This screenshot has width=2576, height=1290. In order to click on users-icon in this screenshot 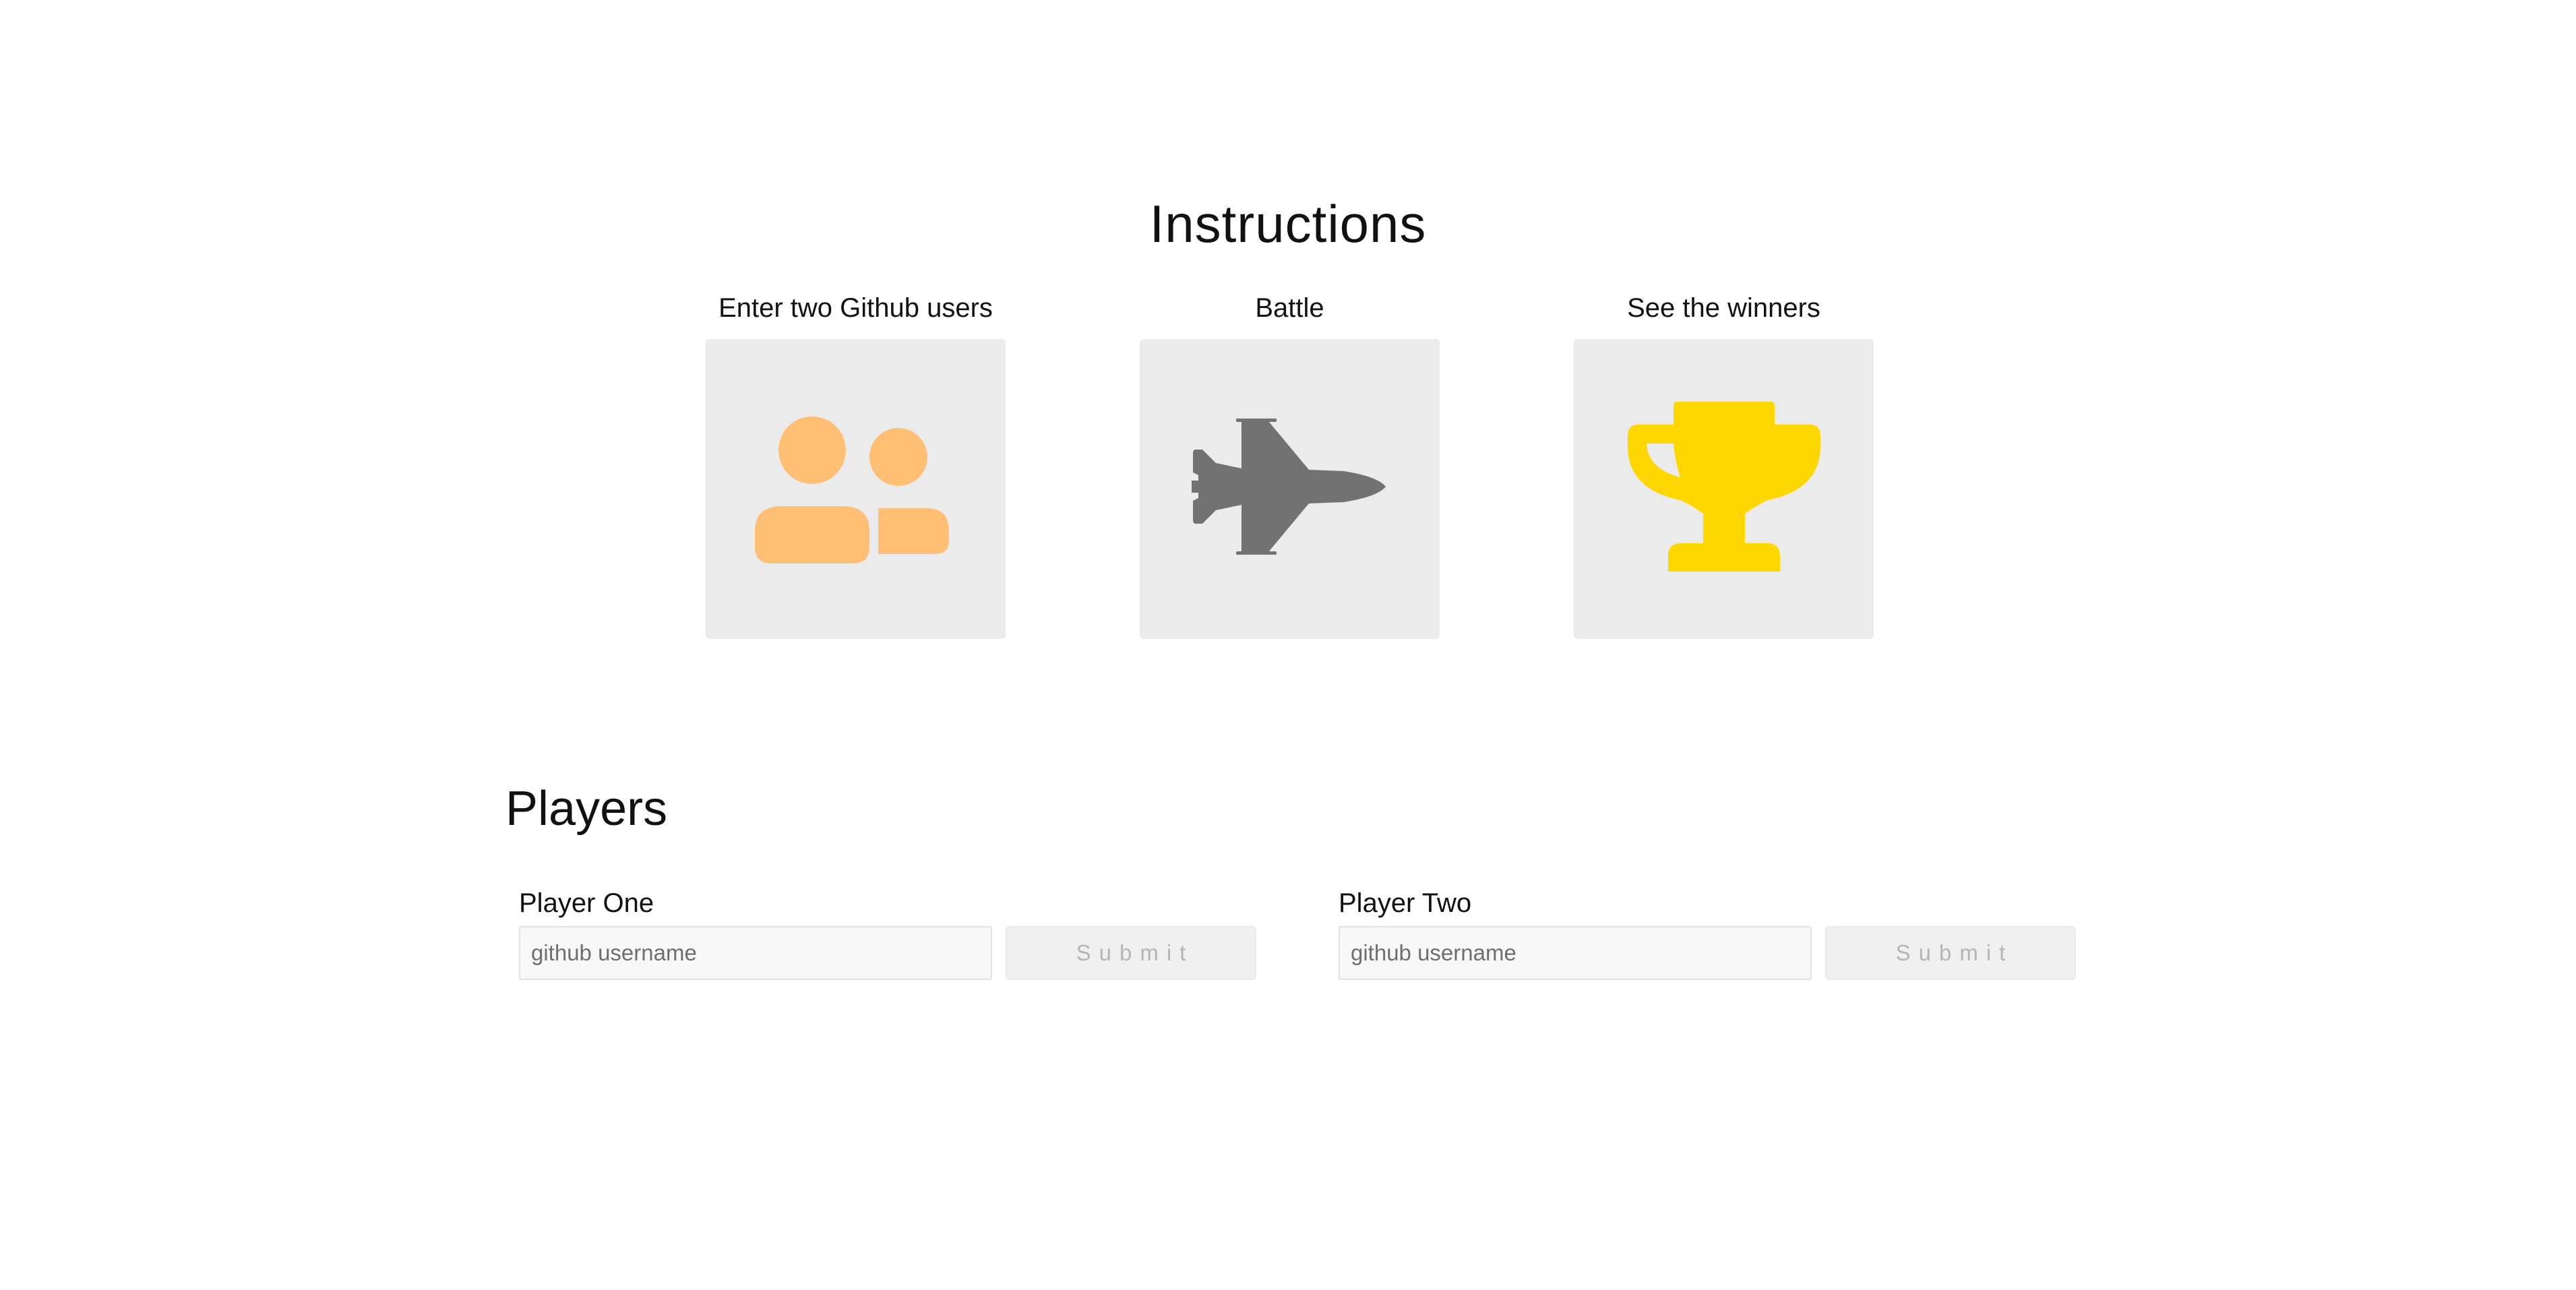, I will do `click(852, 491)`.